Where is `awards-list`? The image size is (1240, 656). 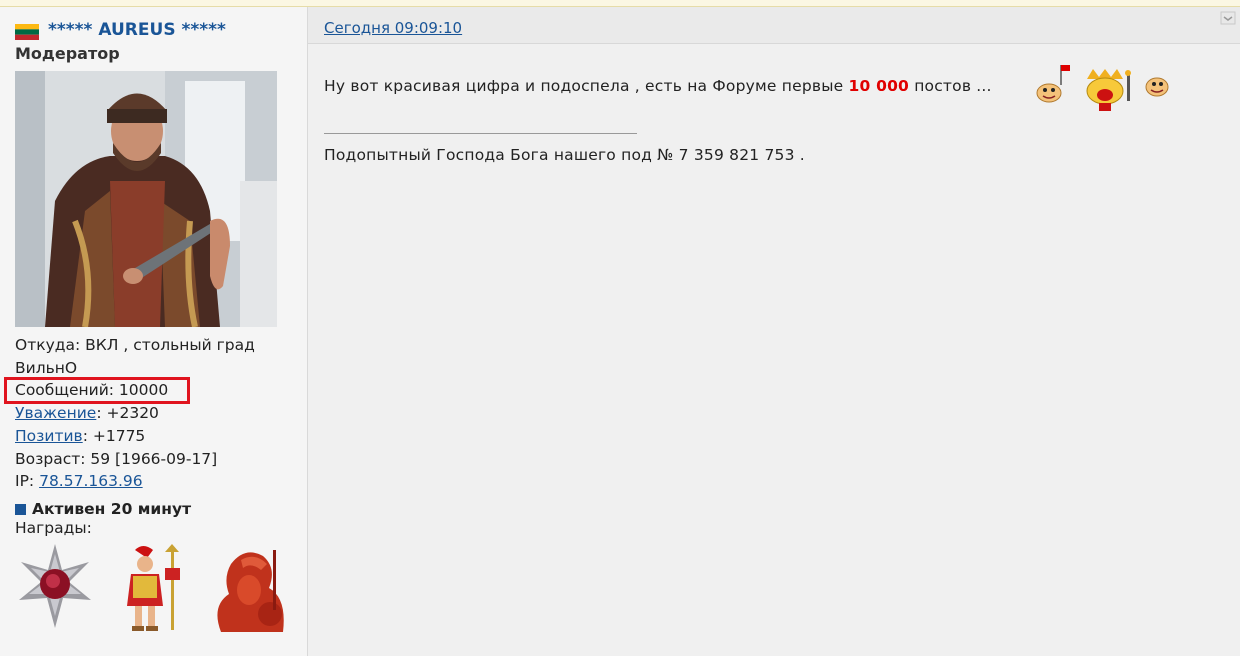 awards-list is located at coordinates (151, 588).